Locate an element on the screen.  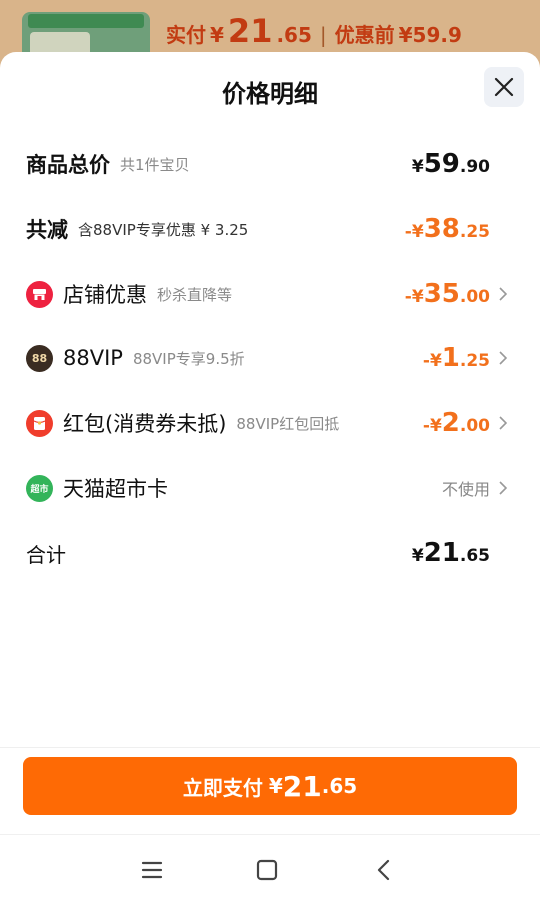
row-grand-total: 合计 ¥21.65 is located at coordinates (258, 553).